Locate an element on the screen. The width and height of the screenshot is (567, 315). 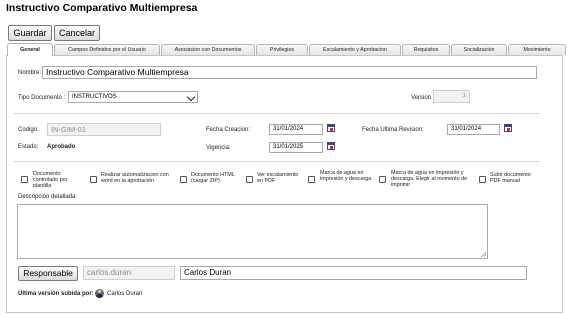
codigo-input: IN-GIM-01 is located at coordinates (104, 129).